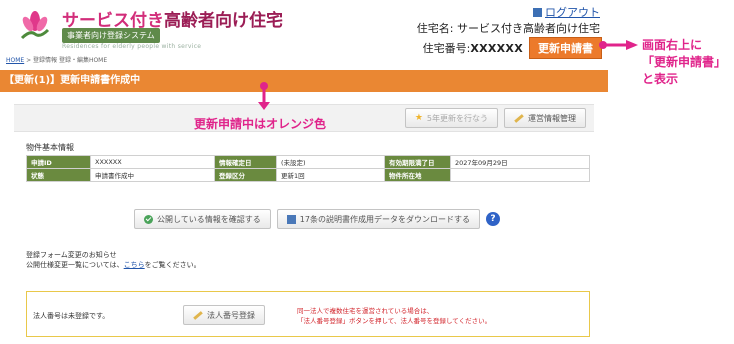  Describe the element at coordinates (684, 62) in the screenshot. I see `annotation-renewal-note: 画面右上に 「更新申請書」 と表示` at that location.